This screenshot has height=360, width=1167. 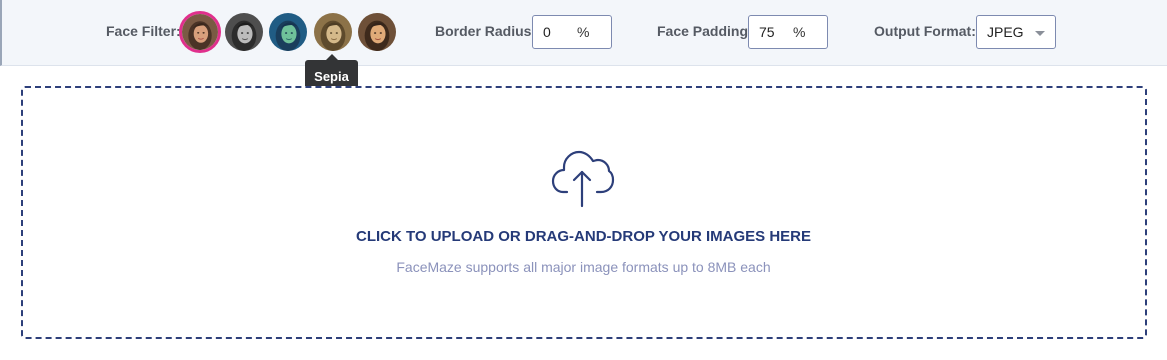 I want to click on filter-sepia-thumbnail, so click(x=333, y=32).